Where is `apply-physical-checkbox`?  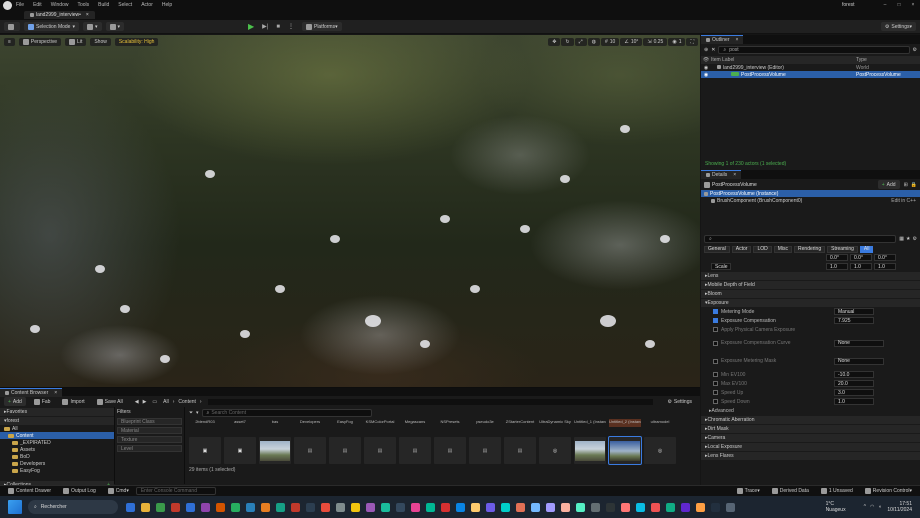
apply-physical-checkbox is located at coordinates (715, 329).